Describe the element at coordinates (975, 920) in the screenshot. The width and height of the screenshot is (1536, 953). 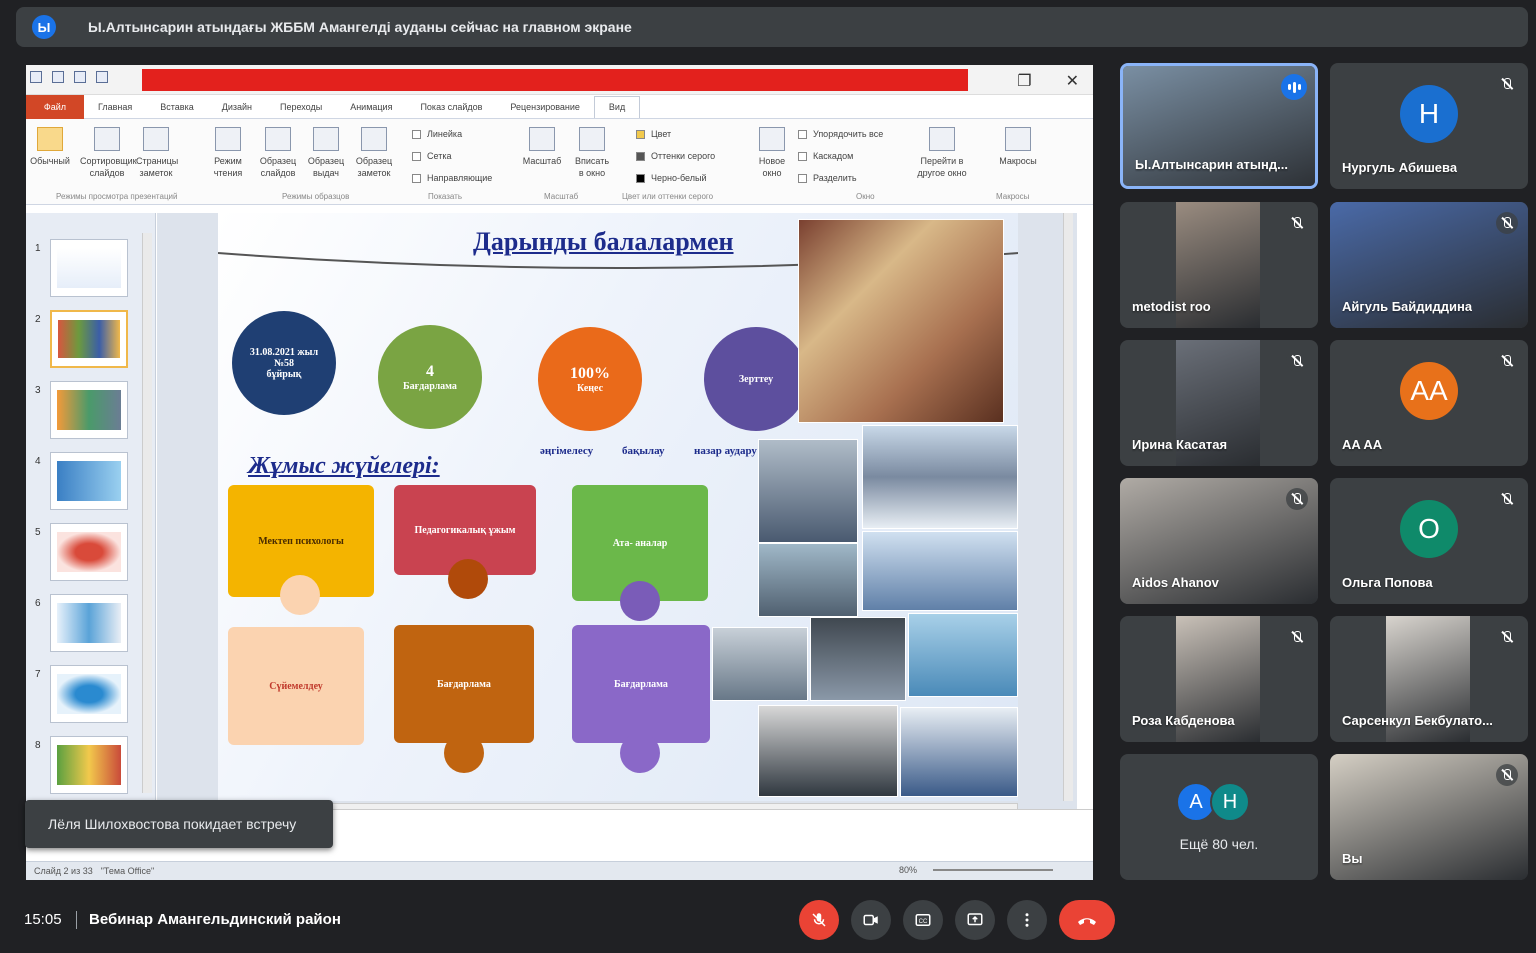
I see `present-screen-button` at that location.